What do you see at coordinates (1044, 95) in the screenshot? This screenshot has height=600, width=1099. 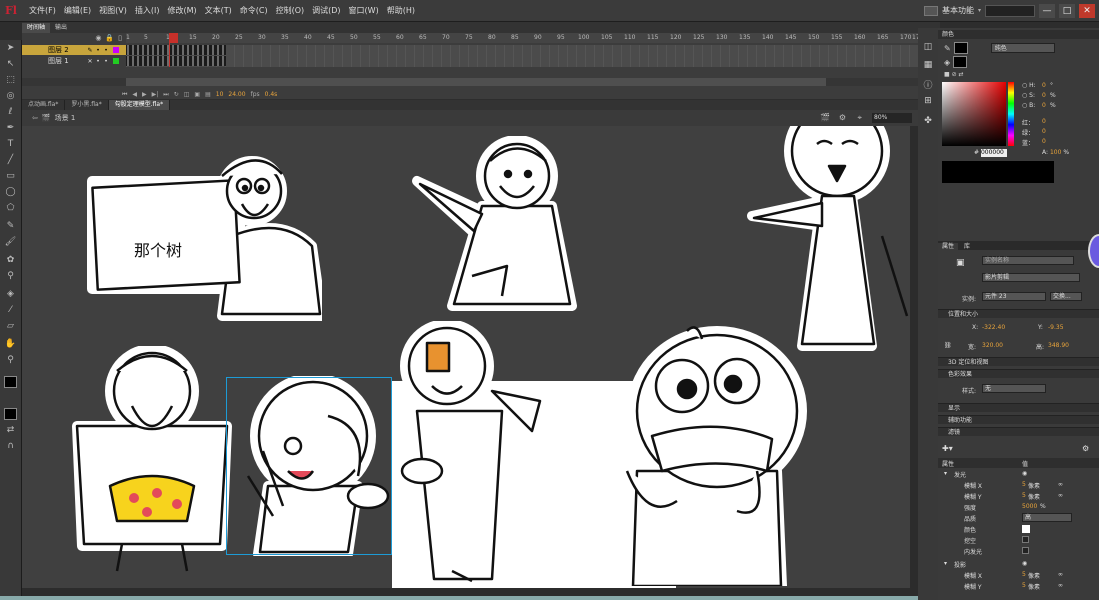 I see `sat-value: 0` at bounding box center [1044, 95].